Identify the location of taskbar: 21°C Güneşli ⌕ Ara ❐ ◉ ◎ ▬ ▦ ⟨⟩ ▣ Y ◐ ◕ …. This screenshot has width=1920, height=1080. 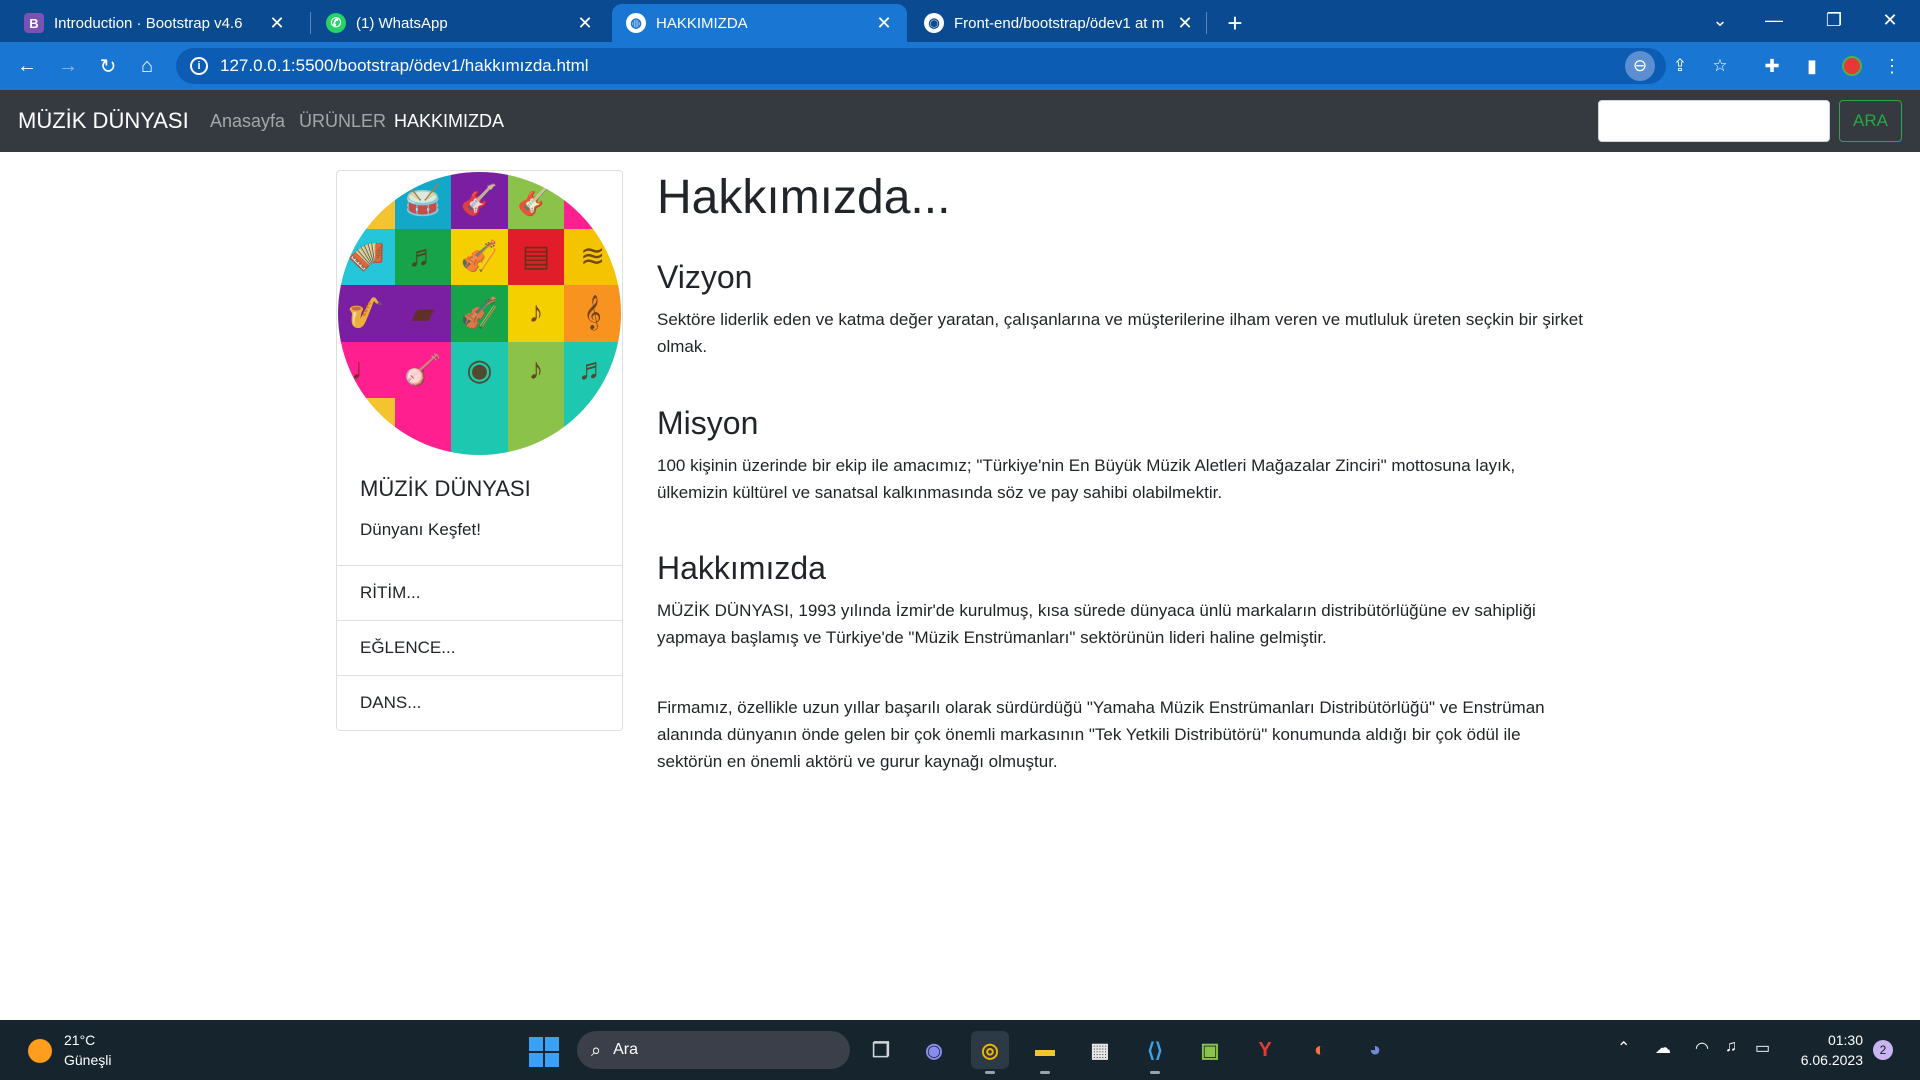
(960, 1050).